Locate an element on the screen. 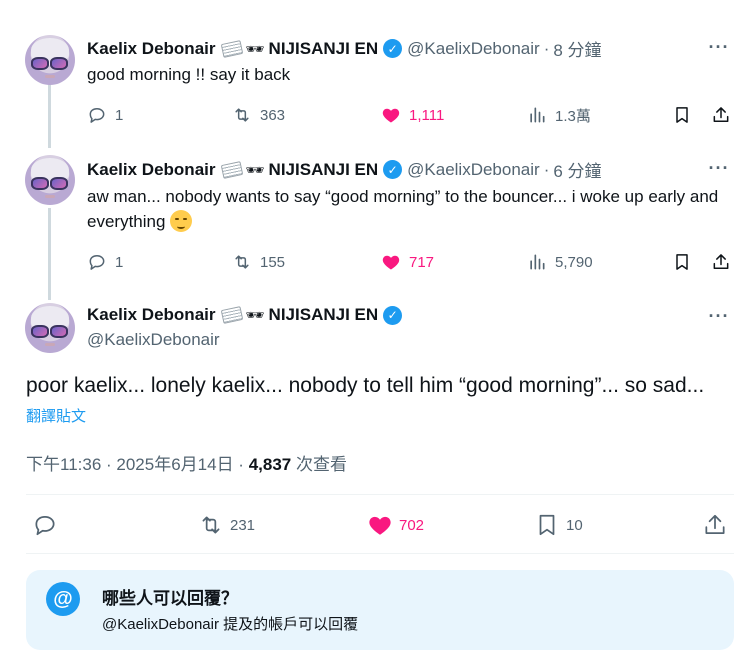 The height and width of the screenshot is (651, 752). timestamp: 下午11:36 · 2025年6月14日 · is located at coordinates (135, 464).